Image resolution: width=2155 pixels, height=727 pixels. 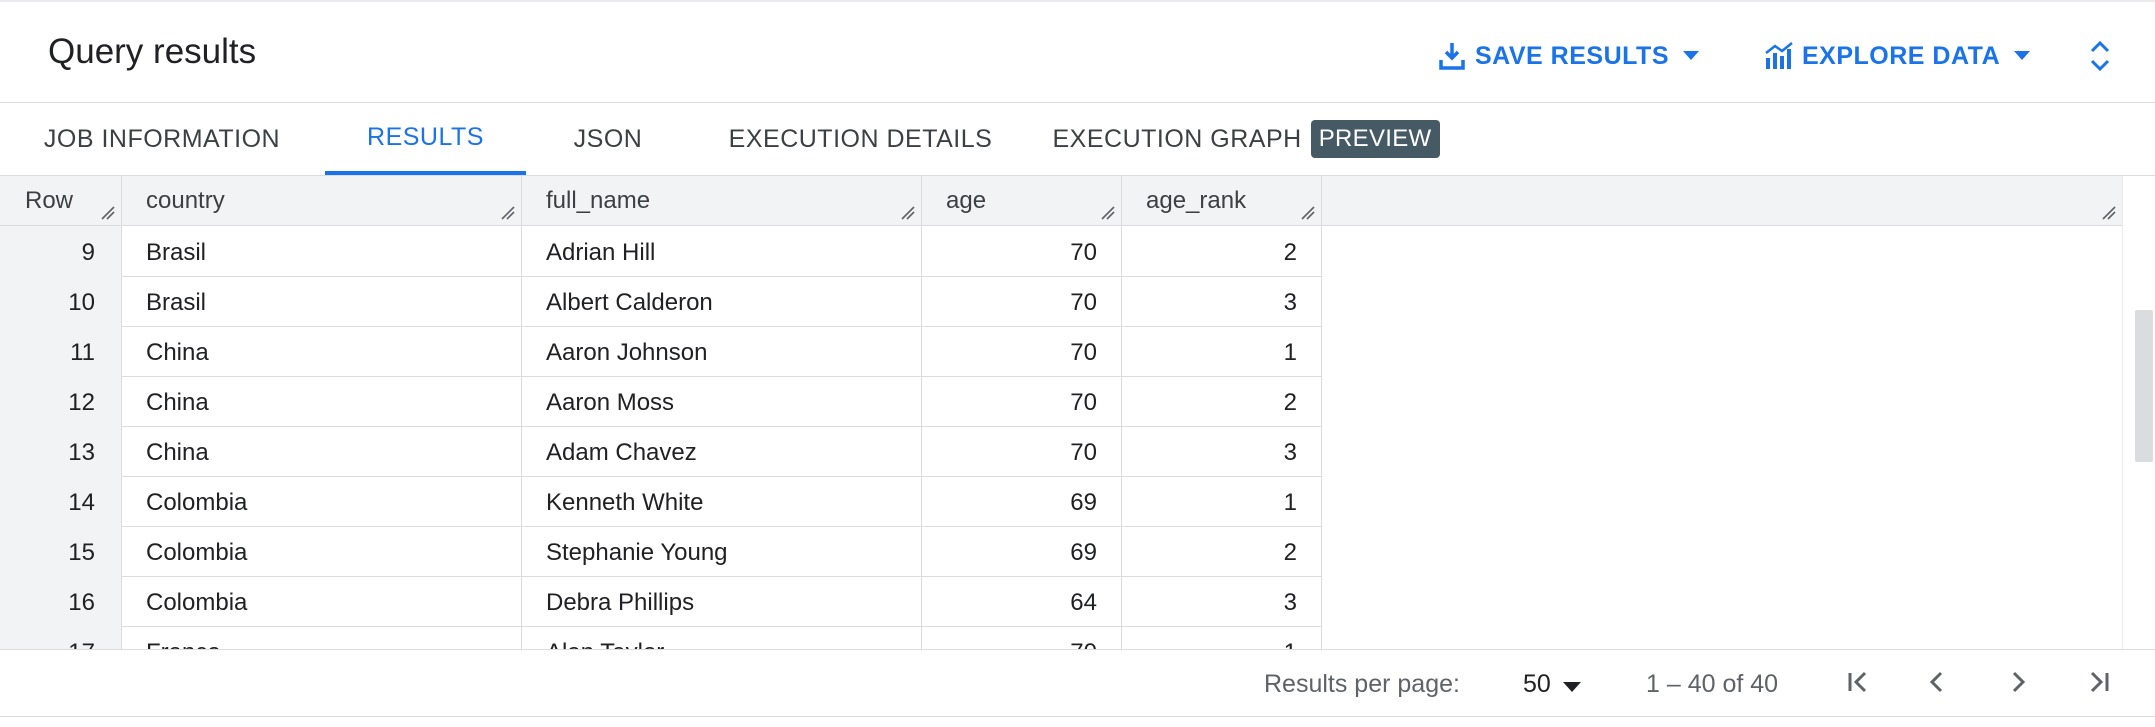 What do you see at coordinates (61, 551) in the screenshot?
I see `row-number-cell: 15` at bounding box center [61, 551].